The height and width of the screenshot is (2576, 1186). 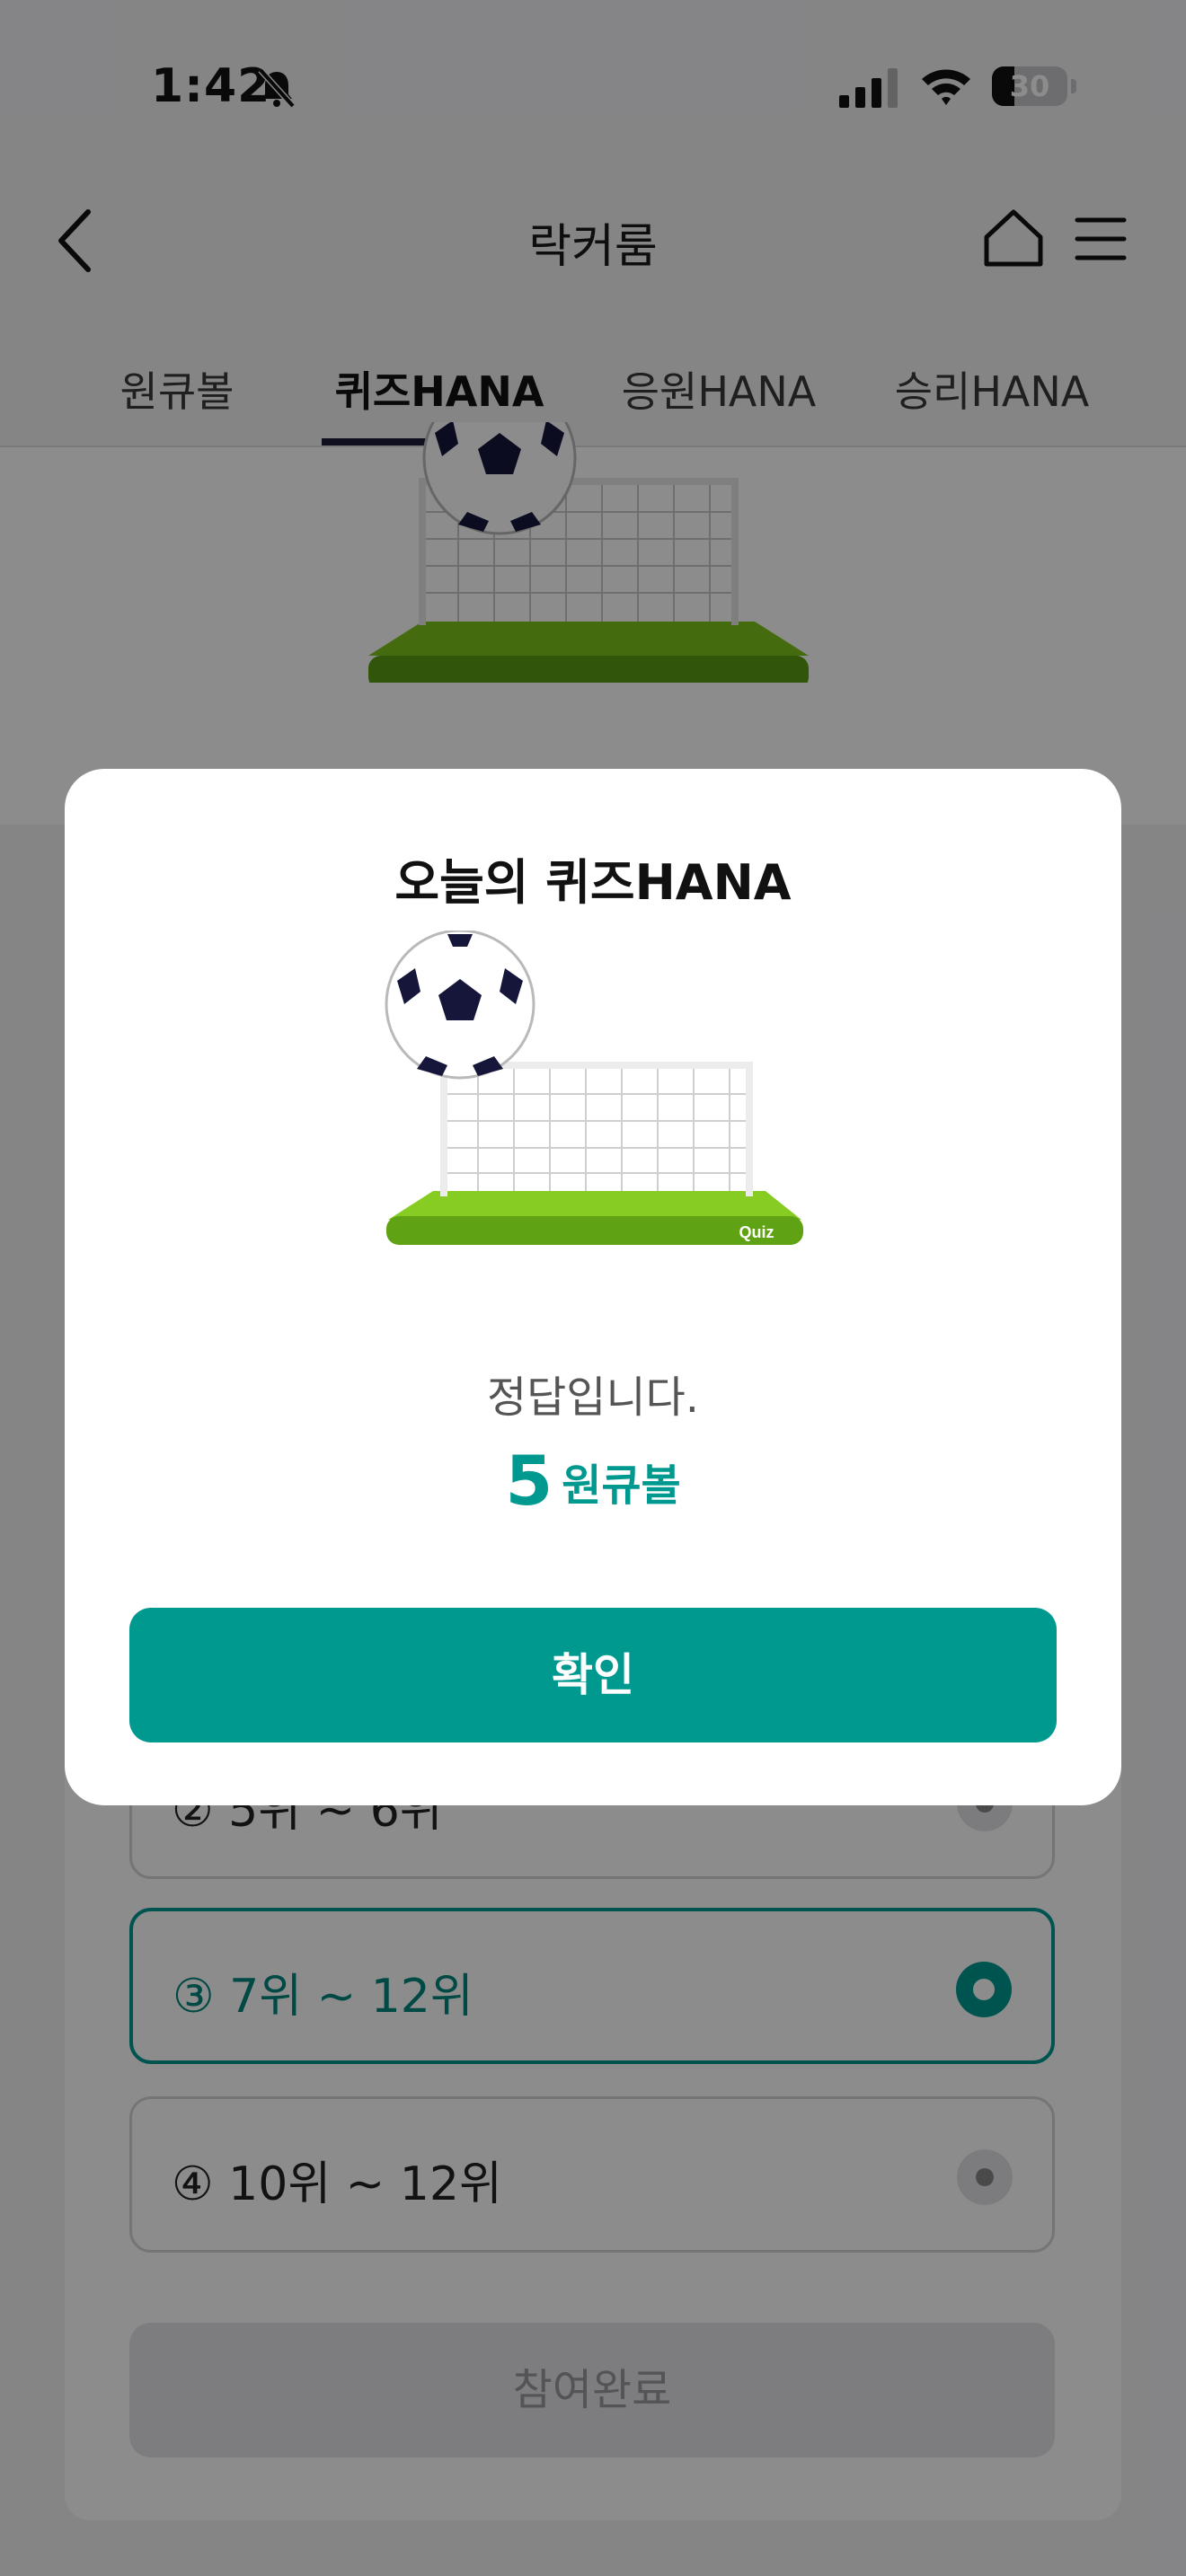 I want to click on result-message: 정답입니다., so click(x=593, y=1397).